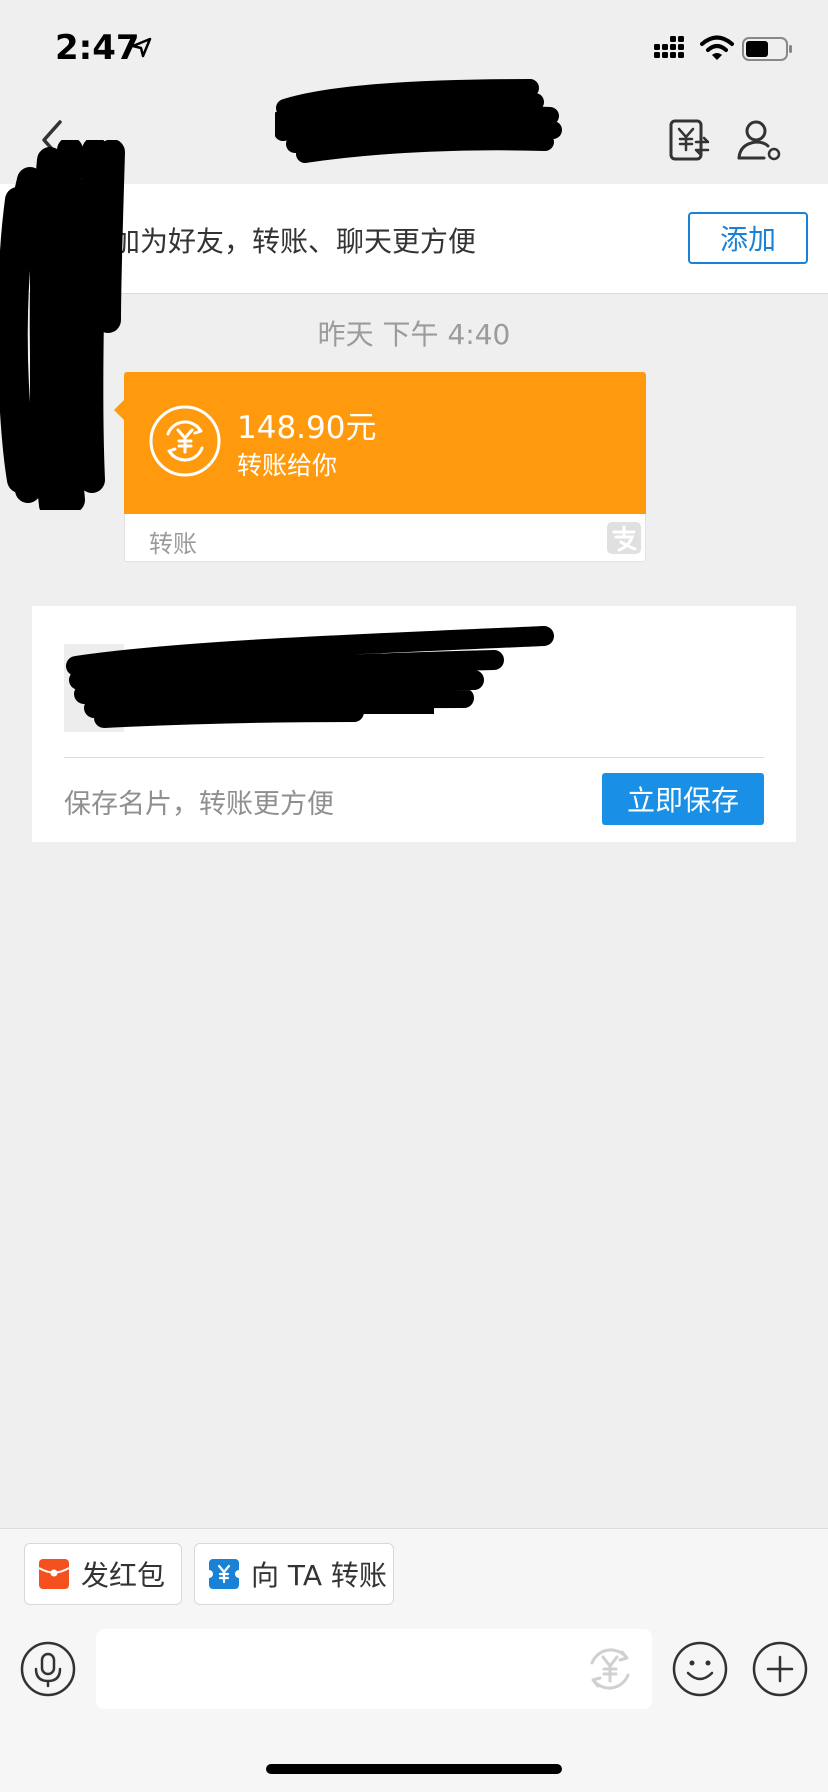  Describe the element at coordinates (97, 48) in the screenshot. I see `status-time: 2:47` at that location.